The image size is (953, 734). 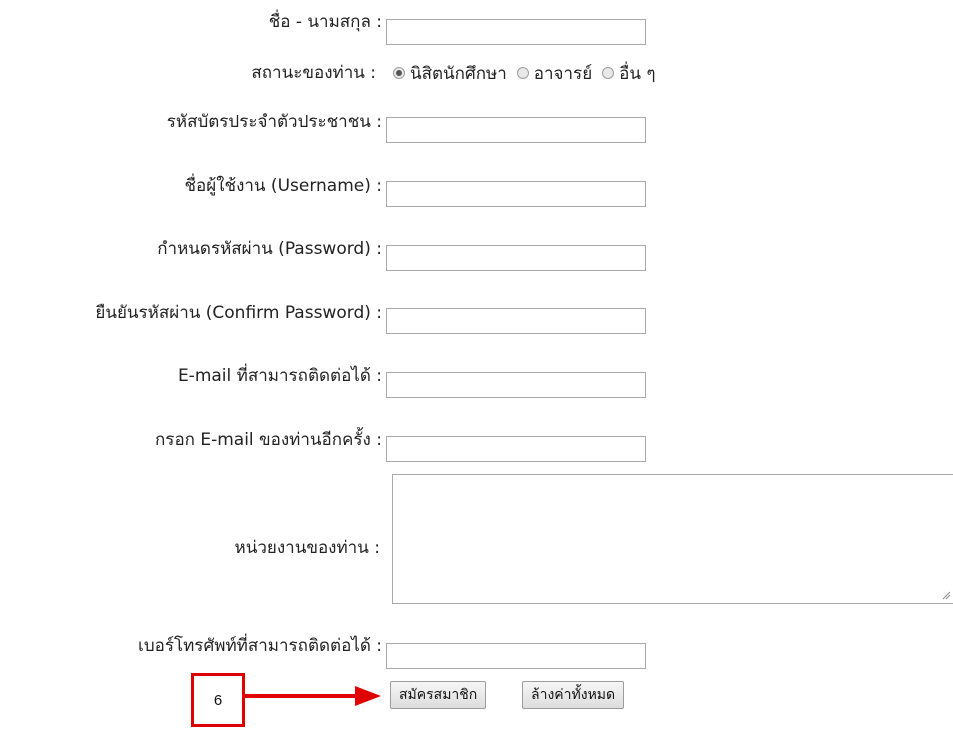 What do you see at coordinates (268, 440) in the screenshot?
I see `email-confirm-label: กรอก E-mail ของท่านอีกครั้ง :` at bounding box center [268, 440].